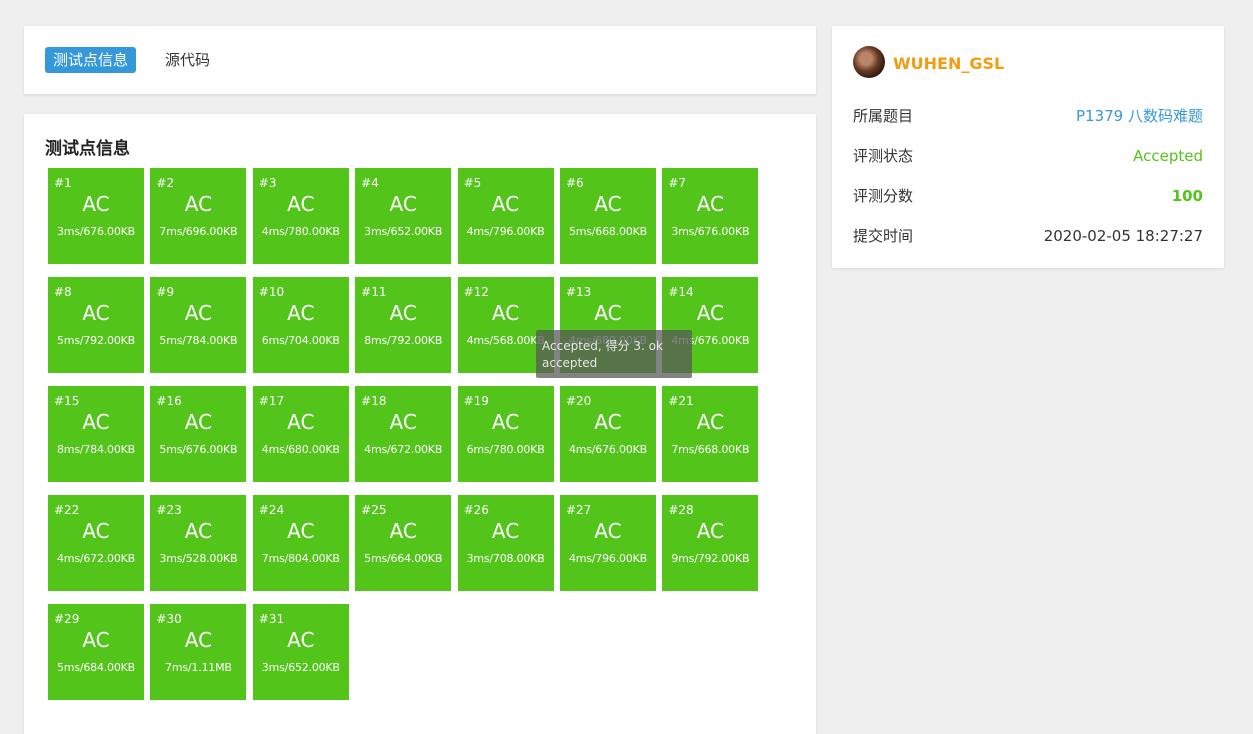  What do you see at coordinates (198, 558) in the screenshot?
I see `test-case-time-memory: 3ms/528.00KB` at bounding box center [198, 558].